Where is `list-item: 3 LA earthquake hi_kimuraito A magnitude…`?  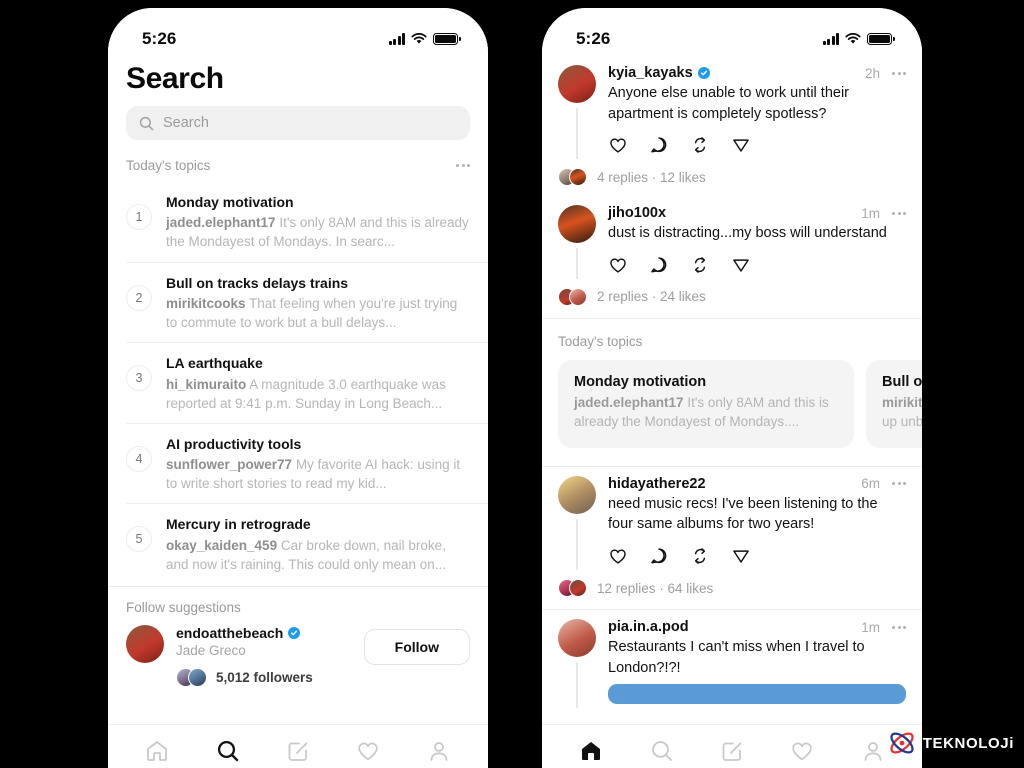
list-item: 3 LA earthquake hi_kimuraito A magnitude… is located at coordinates (307, 383).